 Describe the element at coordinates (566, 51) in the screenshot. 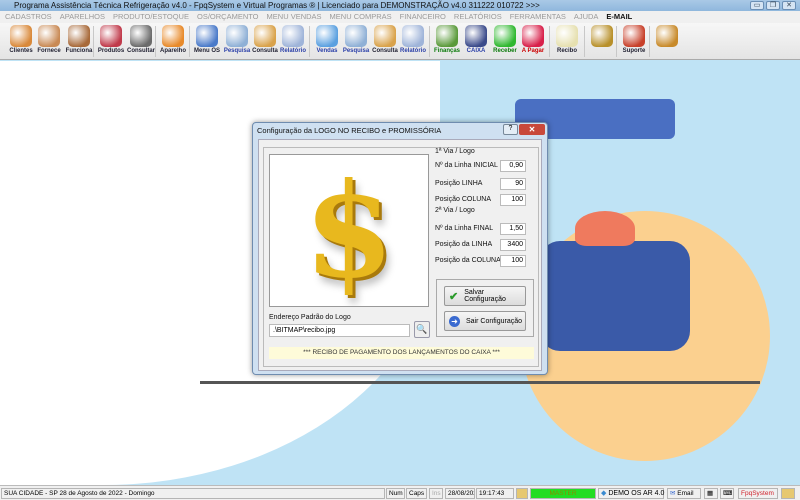

I see `toolbar-label: Recibo` at that location.